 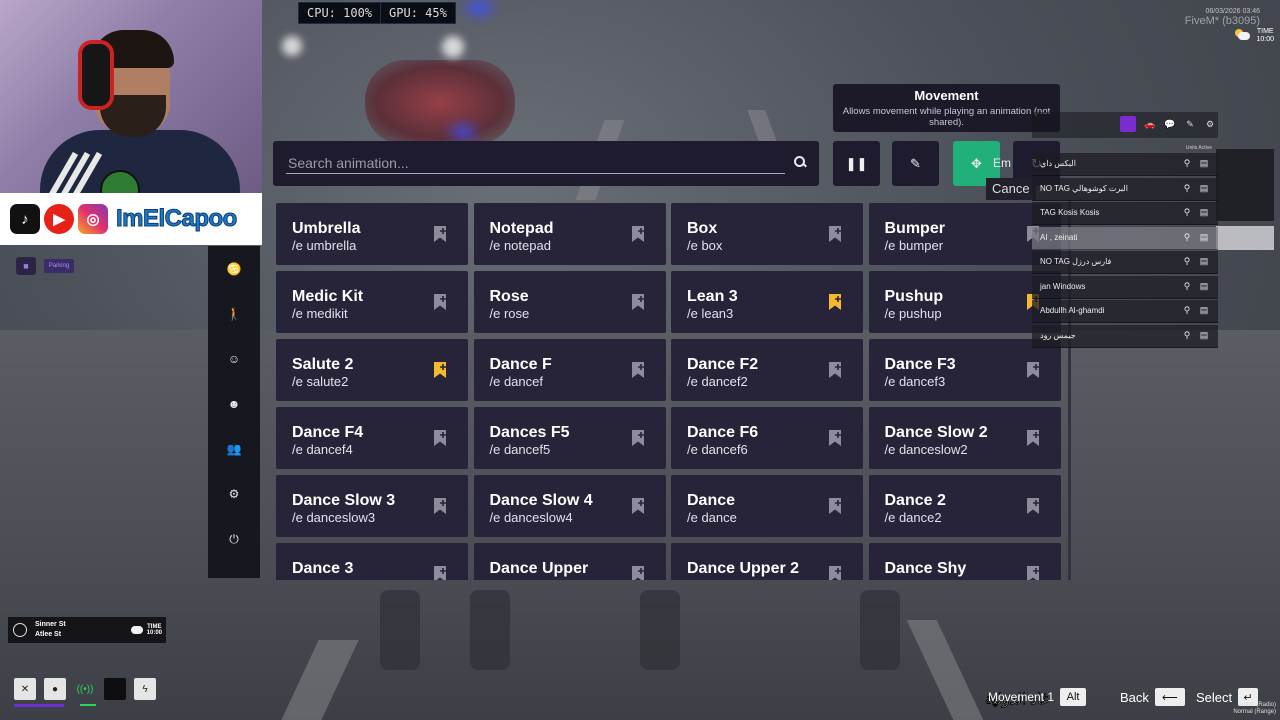 I want to click on player-row: جيمس رود ⚲ ▤, so click(x=1125, y=336).